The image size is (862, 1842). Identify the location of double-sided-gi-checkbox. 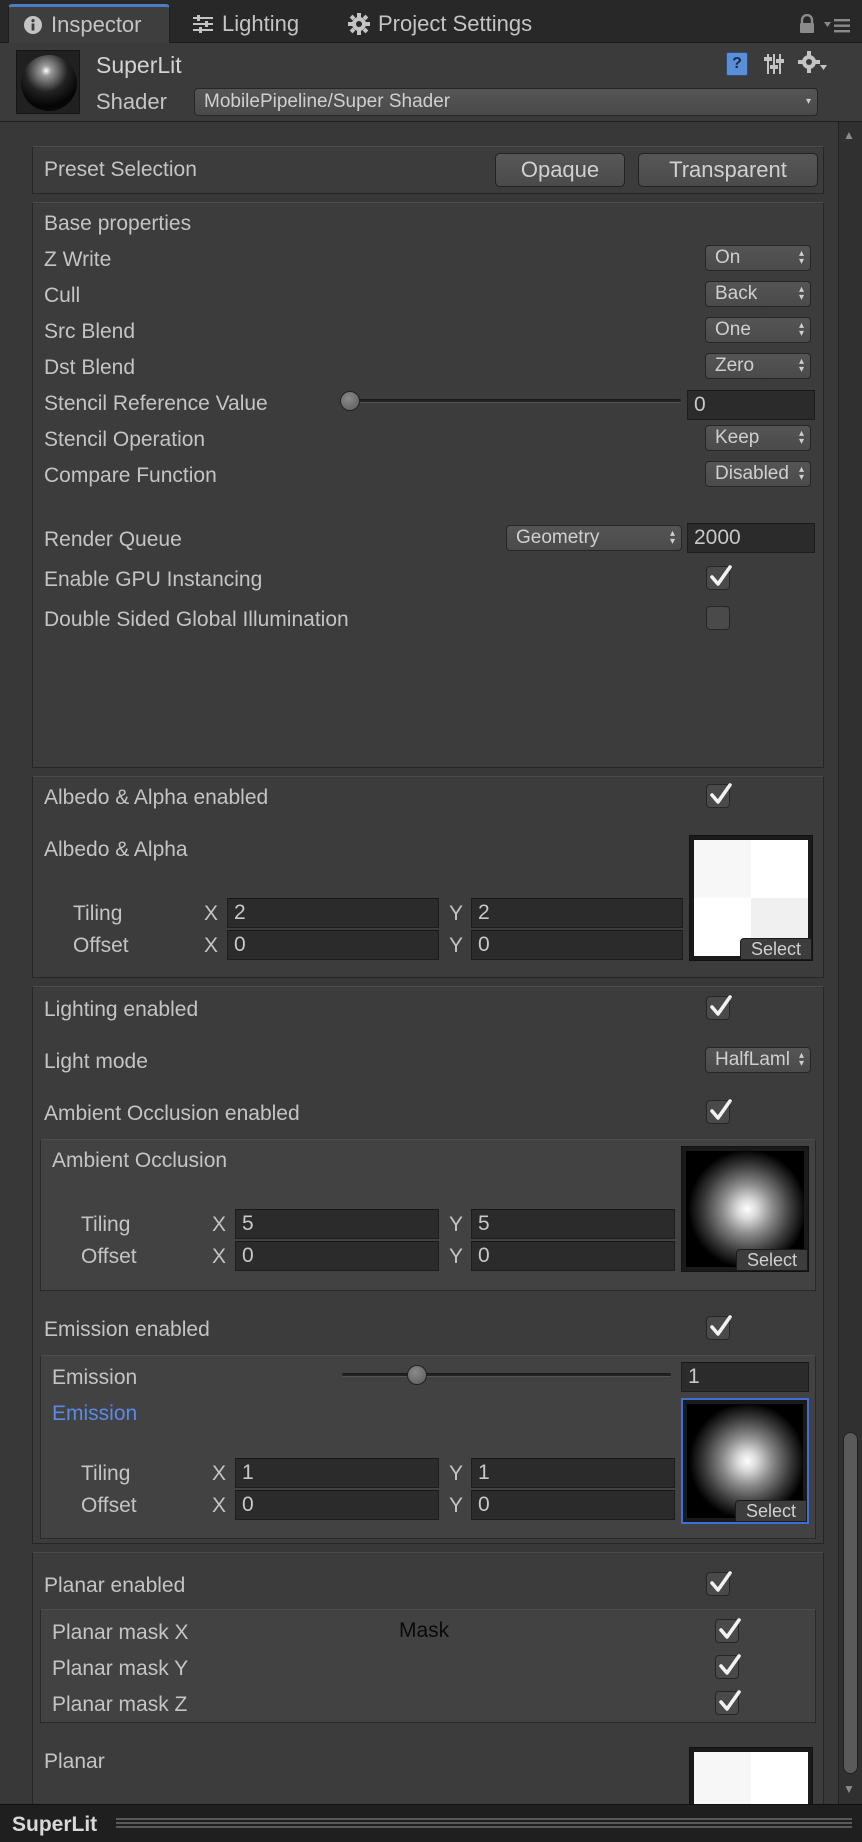
(718, 618).